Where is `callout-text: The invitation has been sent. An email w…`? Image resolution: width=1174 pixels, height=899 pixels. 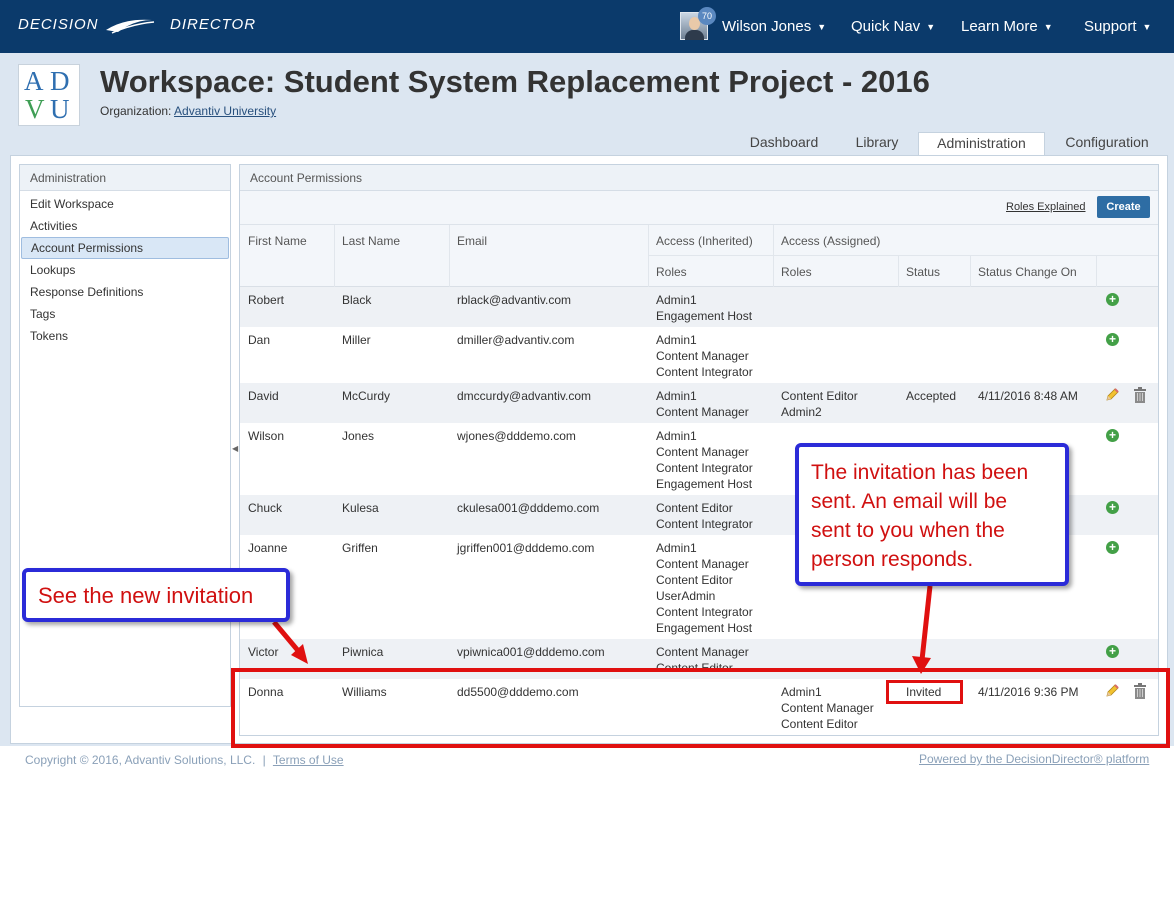 callout-text: The invitation has been sent. An email w… is located at coordinates (919, 516).